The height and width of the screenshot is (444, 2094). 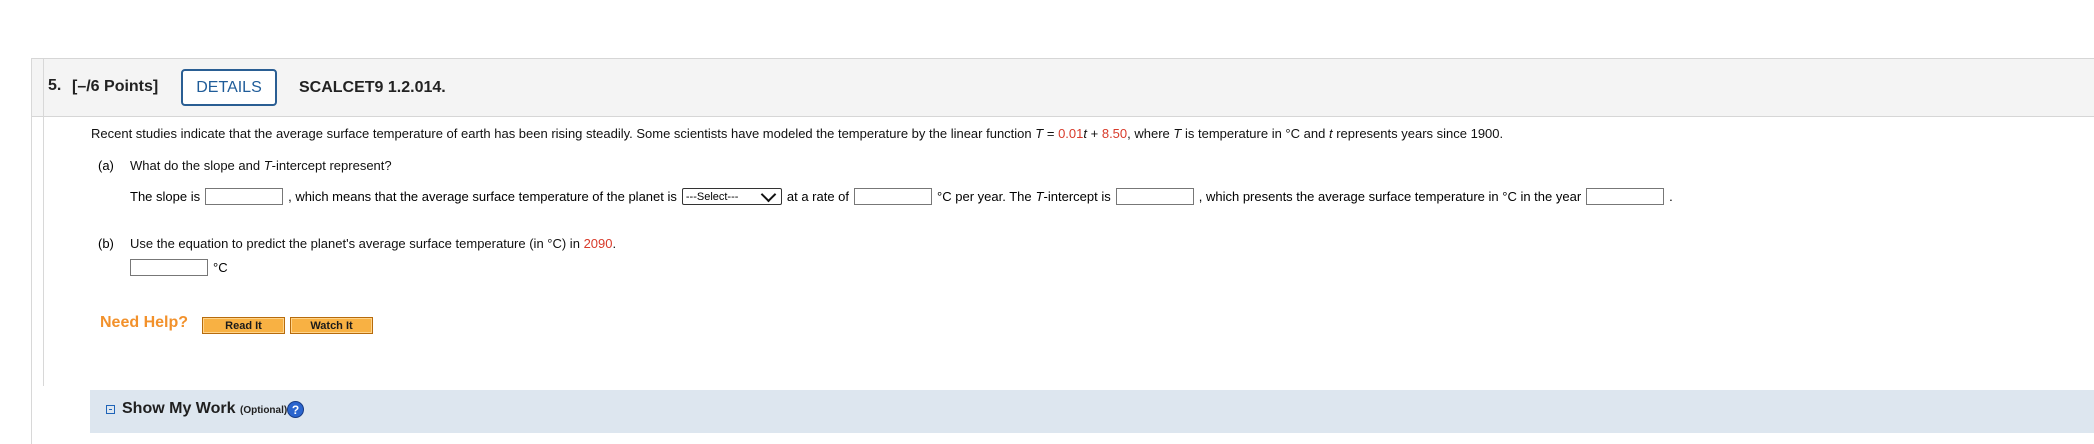 I want to click on intro-slope-value: 0.01, so click(x=1071, y=133).